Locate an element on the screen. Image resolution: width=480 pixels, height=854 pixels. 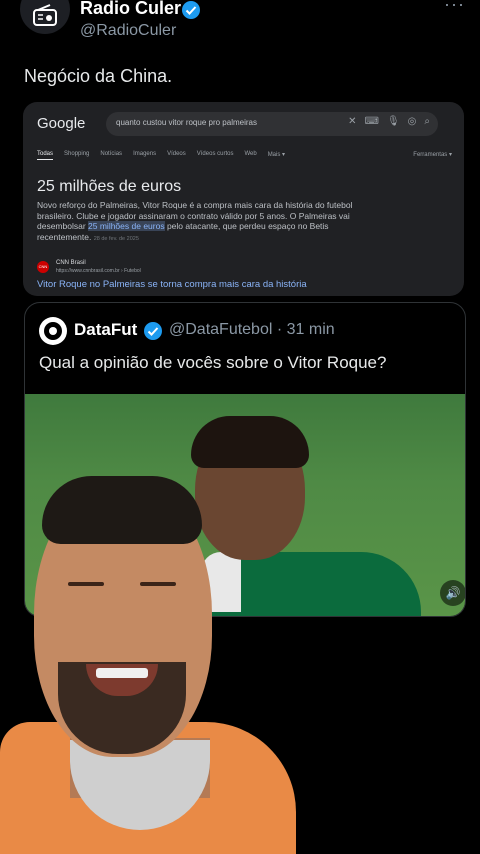
profile-avatar is located at coordinates (45, 17).